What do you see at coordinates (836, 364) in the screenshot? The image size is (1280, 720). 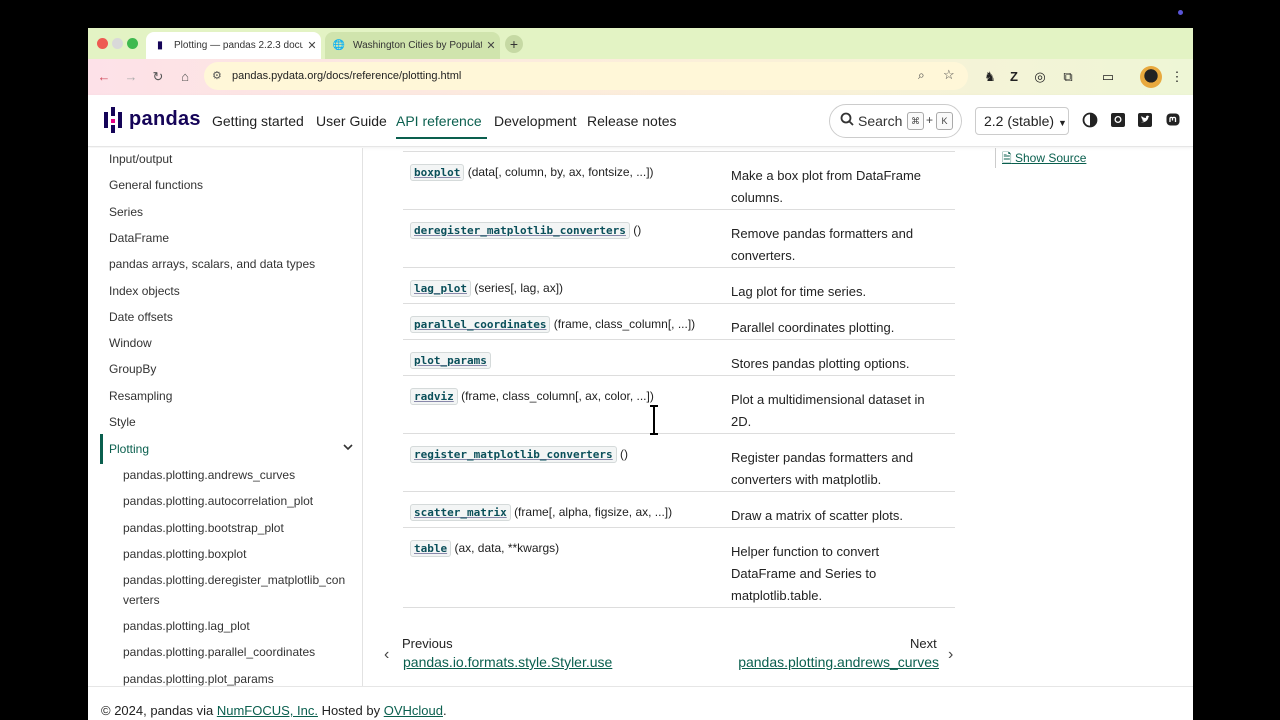 I see `row-description: Stores pandas plotting options.` at bounding box center [836, 364].